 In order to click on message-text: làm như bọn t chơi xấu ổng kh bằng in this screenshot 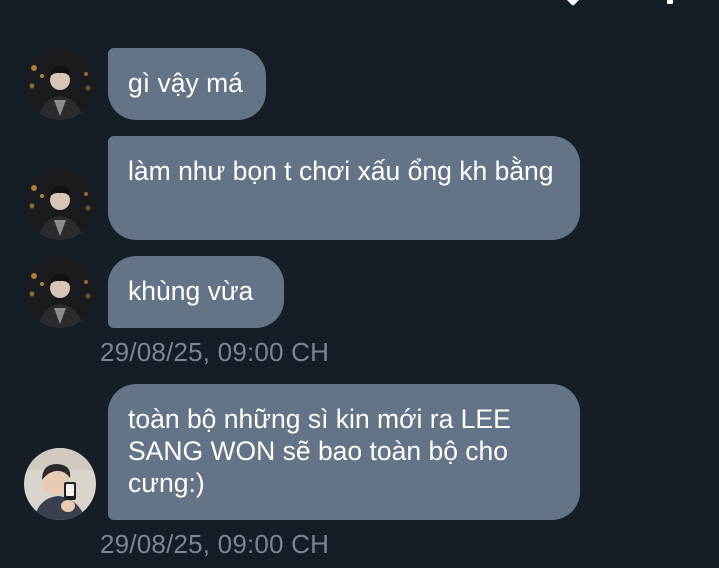, I will do `click(341, 171)`.